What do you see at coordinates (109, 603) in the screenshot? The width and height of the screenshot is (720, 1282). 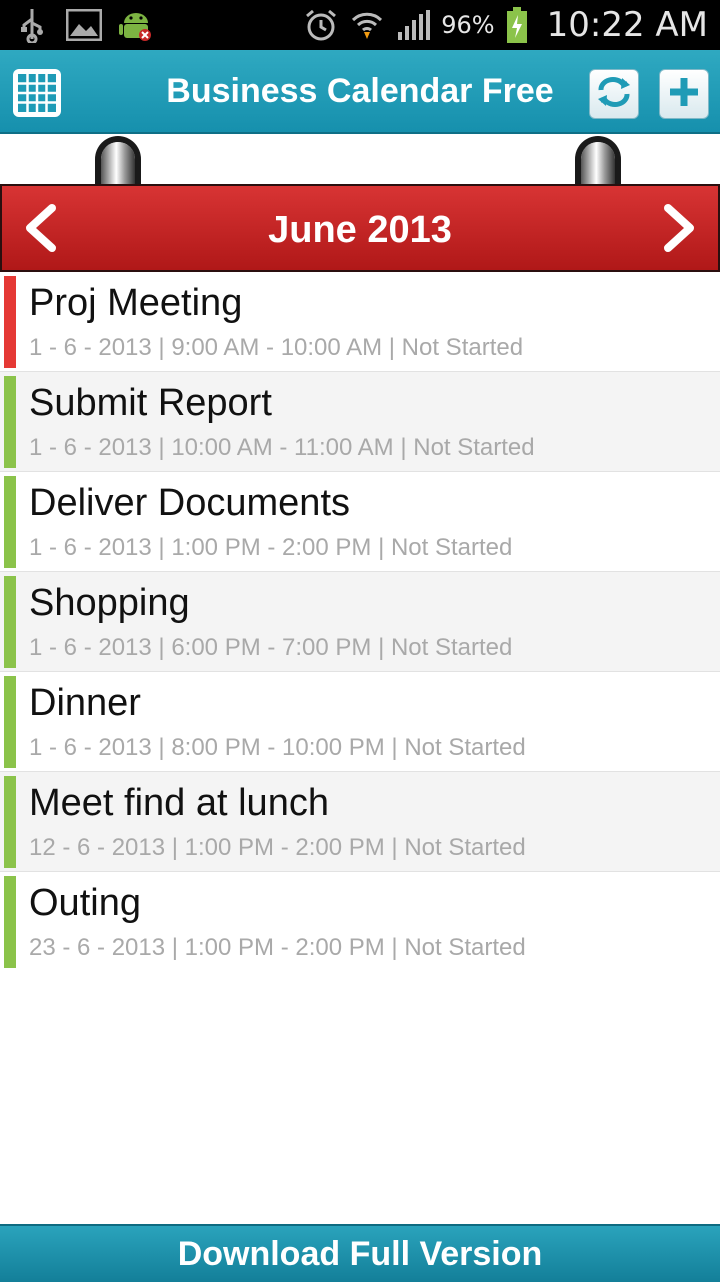 I see `event-title: Shopping` at bounding box center [109, 603].